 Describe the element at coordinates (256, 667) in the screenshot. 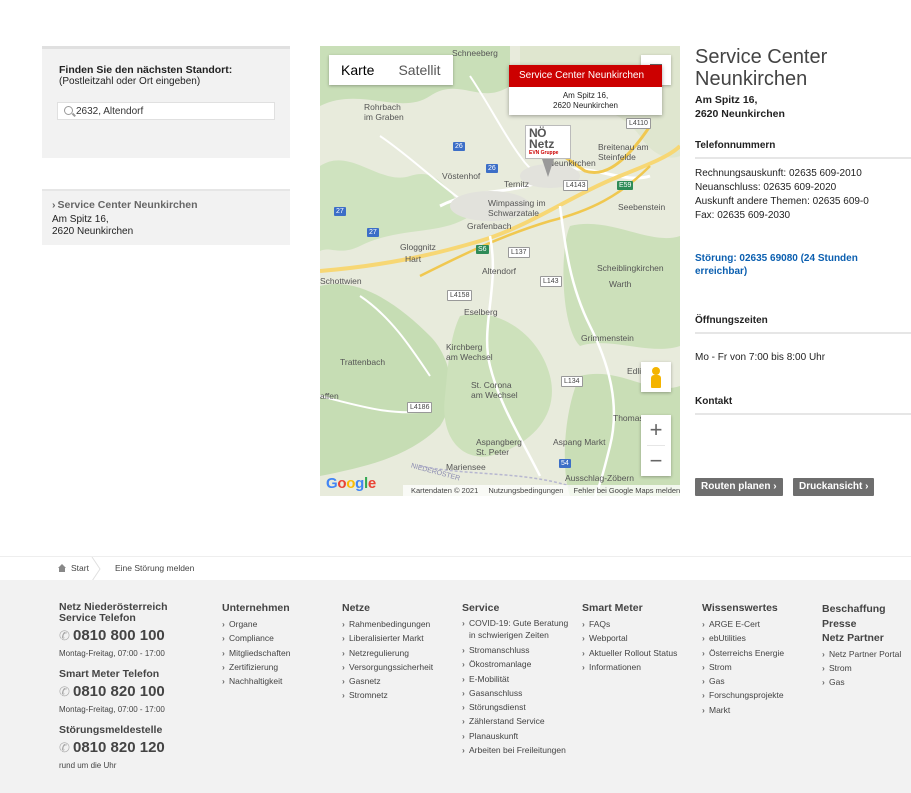

I see `footer-link: › Zertifizierung` at that location.